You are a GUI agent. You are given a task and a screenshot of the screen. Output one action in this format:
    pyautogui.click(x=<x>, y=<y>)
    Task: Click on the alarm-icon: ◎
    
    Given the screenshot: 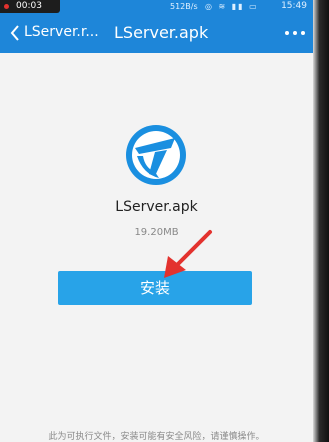 What is the action you would take?
    pyautogui.click(x=209, y=6)
    